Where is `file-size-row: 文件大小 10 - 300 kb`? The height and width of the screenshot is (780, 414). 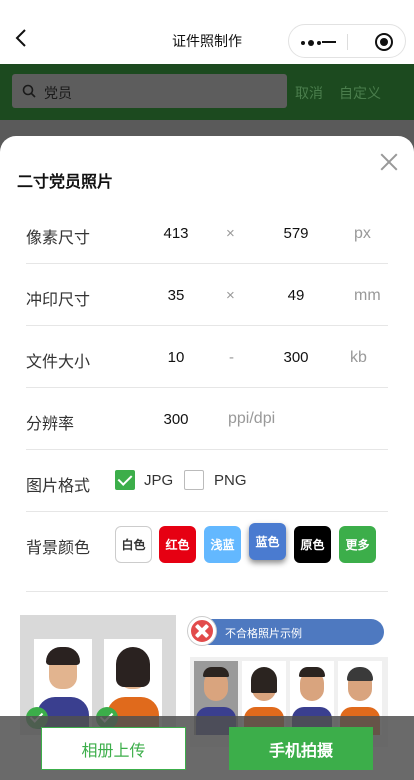
file-size-row: 文件大小 10 - 300 kb is located at coordinates (207, 357).